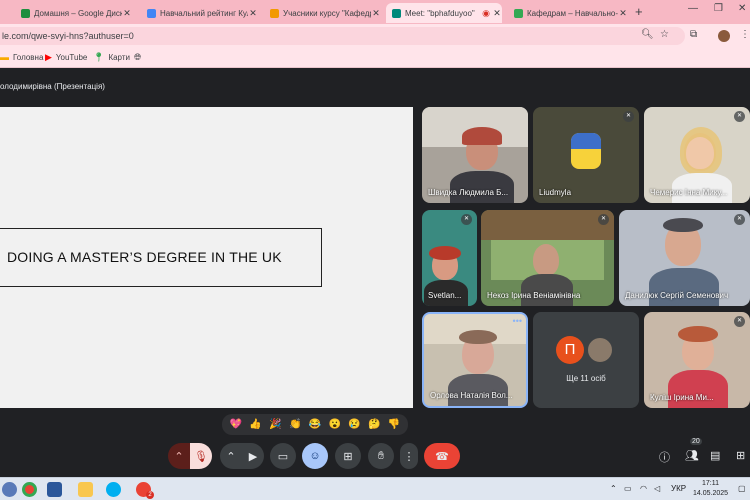 This screenshot has height=500, width=750. I want to click on reaction-surprised: 😮, so click(334, 424).